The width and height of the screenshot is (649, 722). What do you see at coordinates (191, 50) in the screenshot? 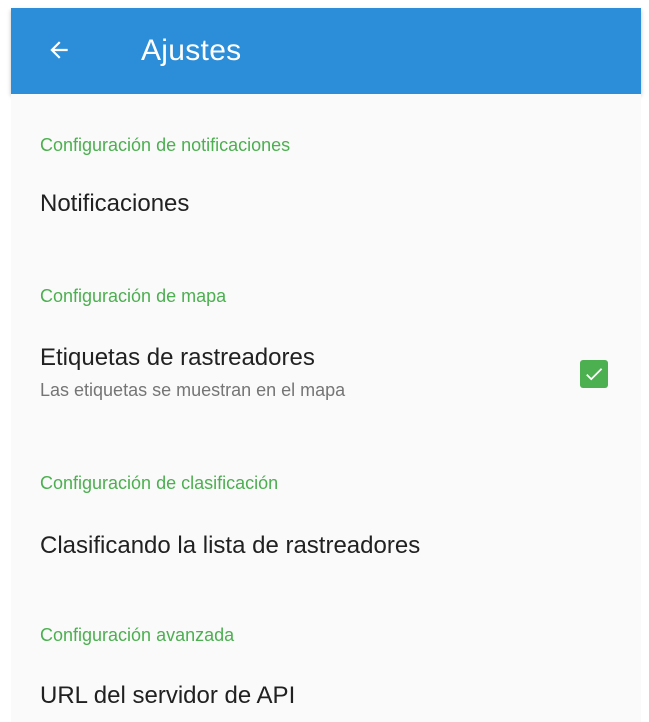
I see `page-title: Ajustes` at bounding box center [191, 50].